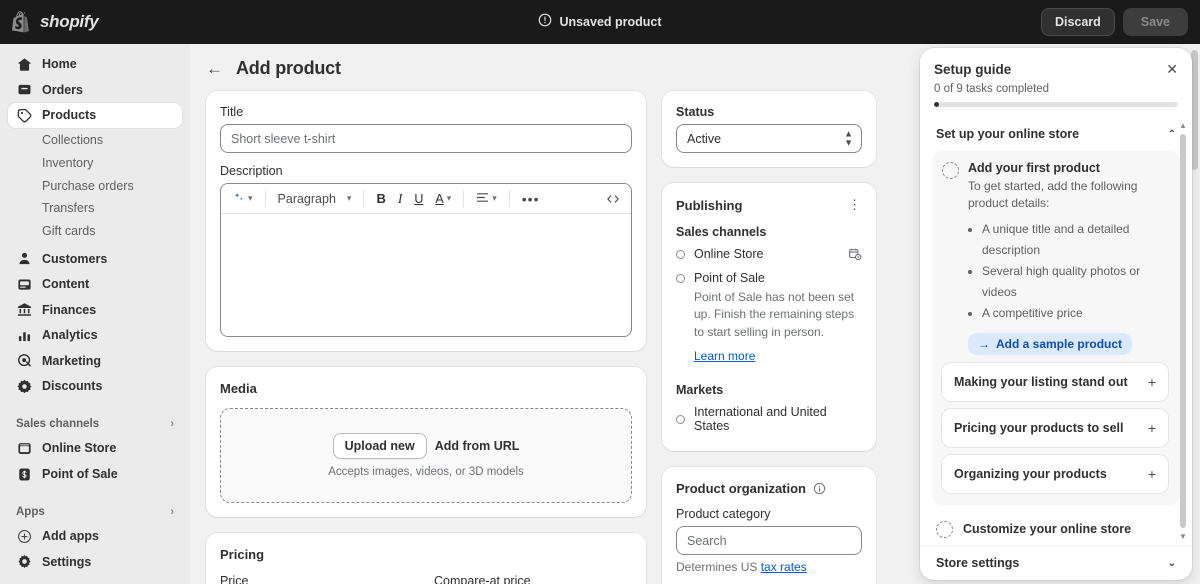 The image size is (1200, 584). I want to click on status-heading: Status, so click(695, 112).